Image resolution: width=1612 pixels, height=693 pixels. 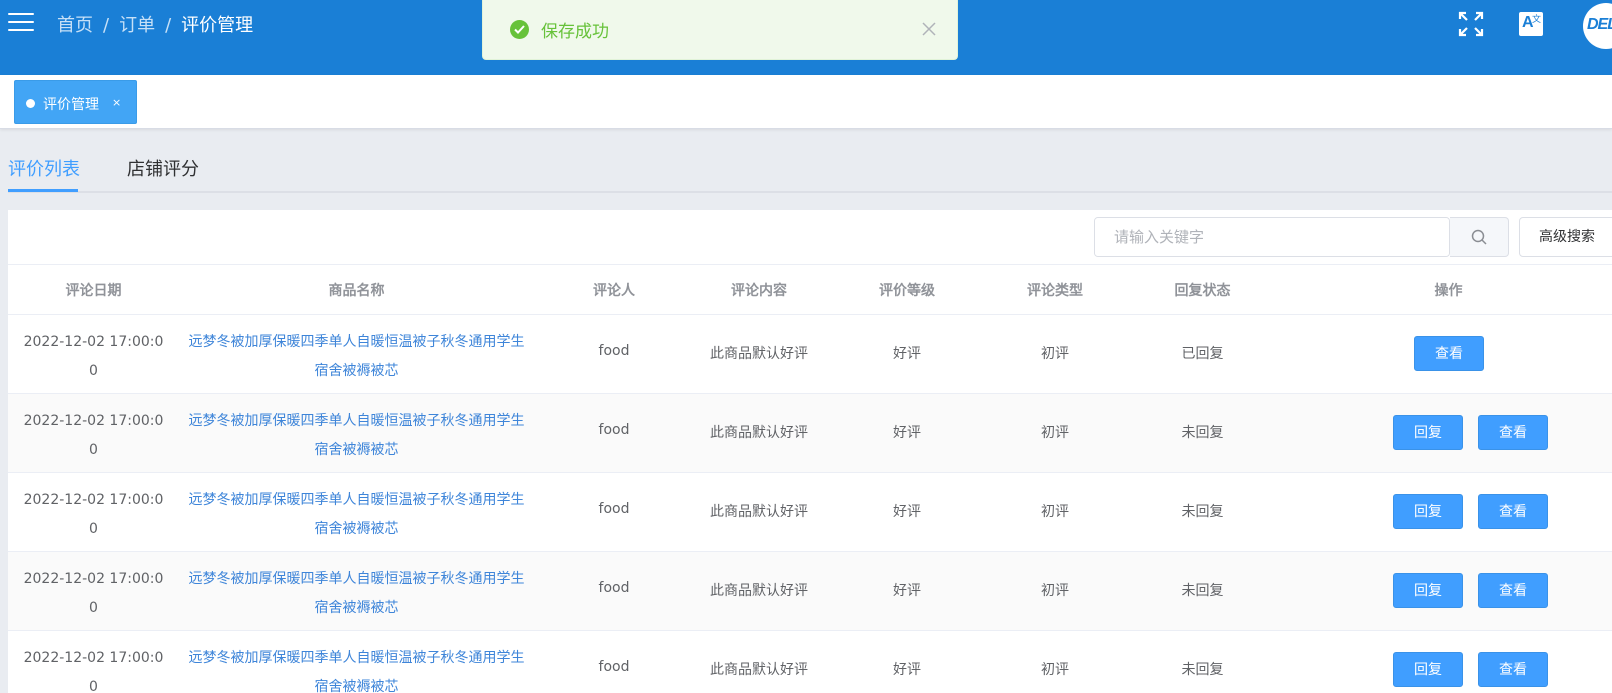 What do you see at coordinates (1565, 237) in the screenshot?
I see `advanced-search-button: 高级搜索` at bounding box center [1565, 237].